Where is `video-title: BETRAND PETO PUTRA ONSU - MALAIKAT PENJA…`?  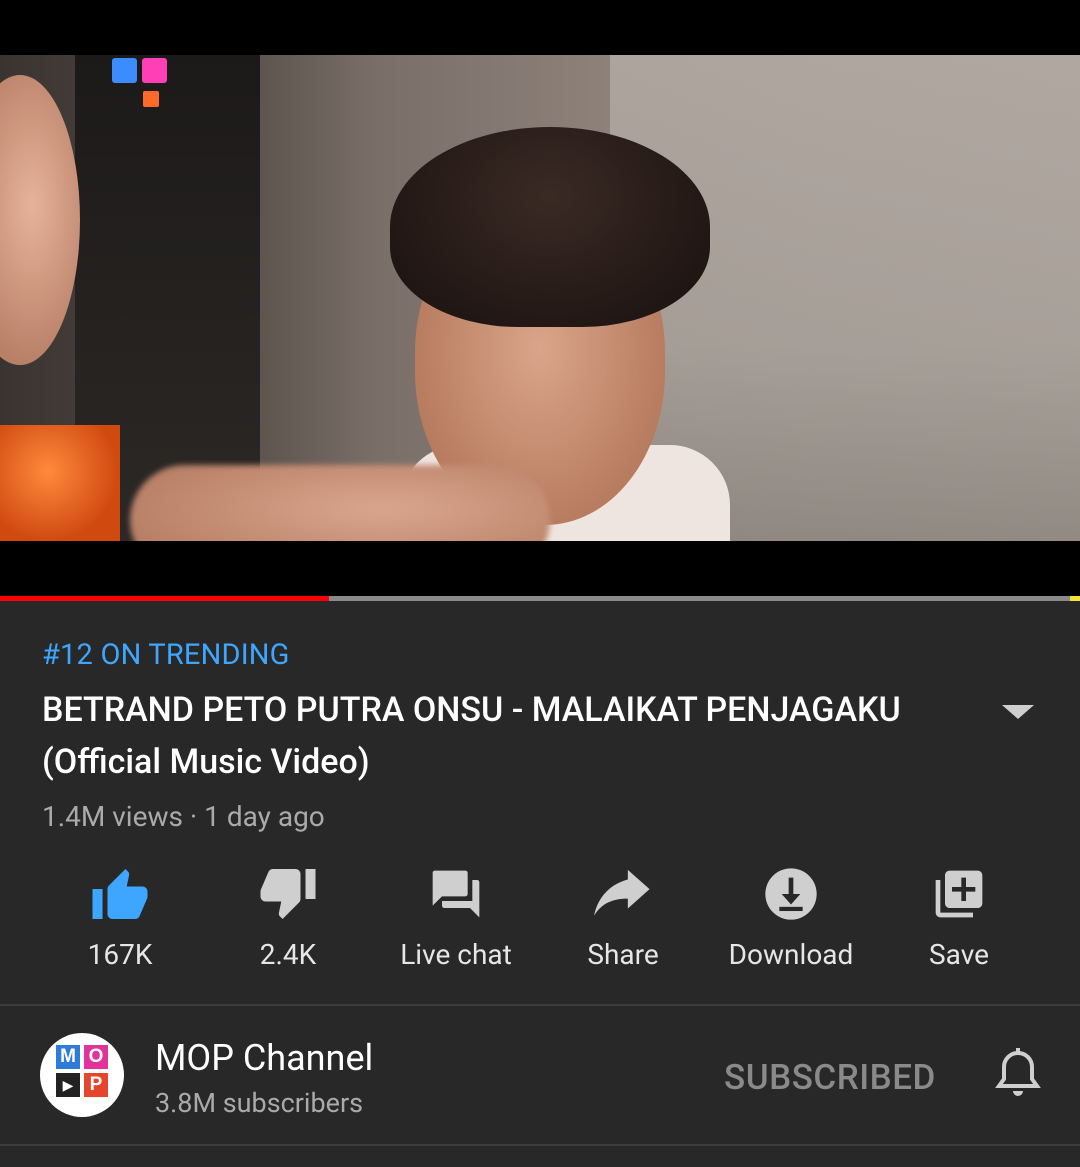 video-title: BETRAND PETO PUTRA ONSU - MALAIKAT PENJA… is located at coordinates (492, 736).